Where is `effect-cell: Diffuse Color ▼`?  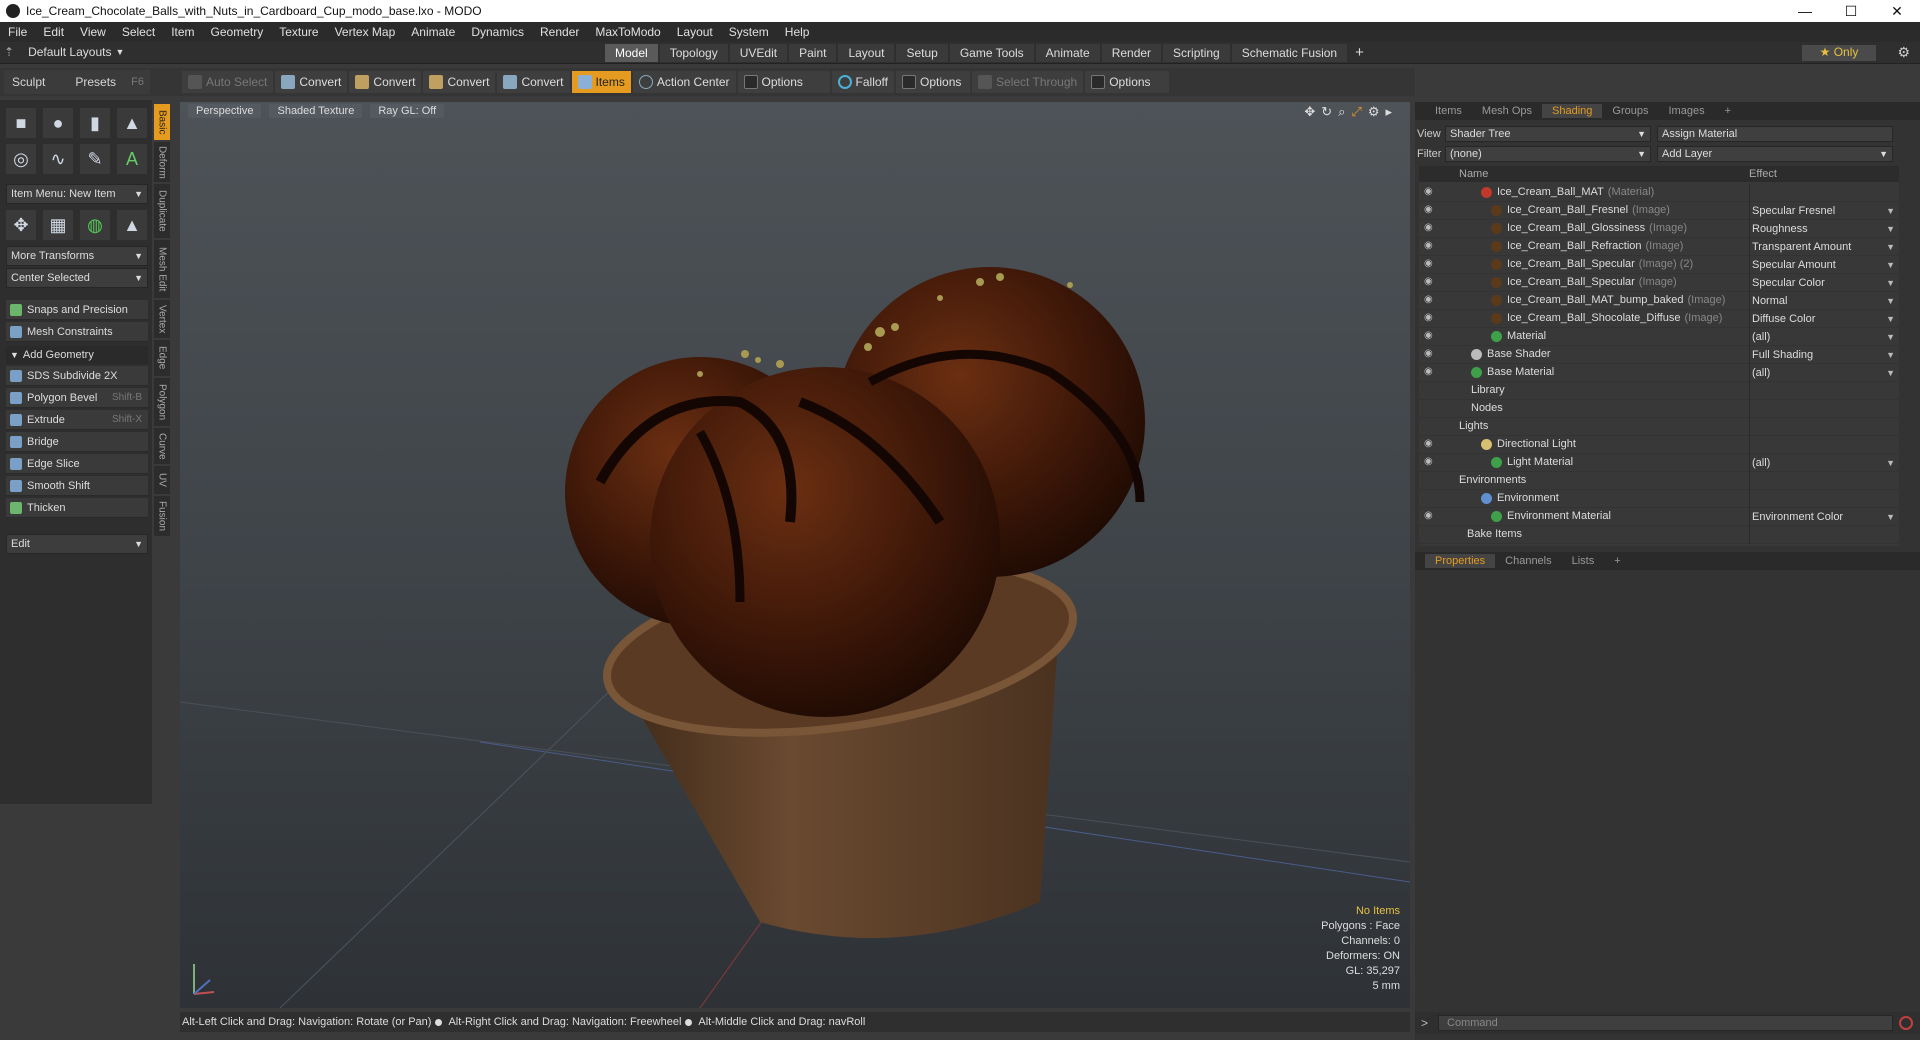 effect-cell: Diffuse Color ▼ is located at coordinates (1824, 319).